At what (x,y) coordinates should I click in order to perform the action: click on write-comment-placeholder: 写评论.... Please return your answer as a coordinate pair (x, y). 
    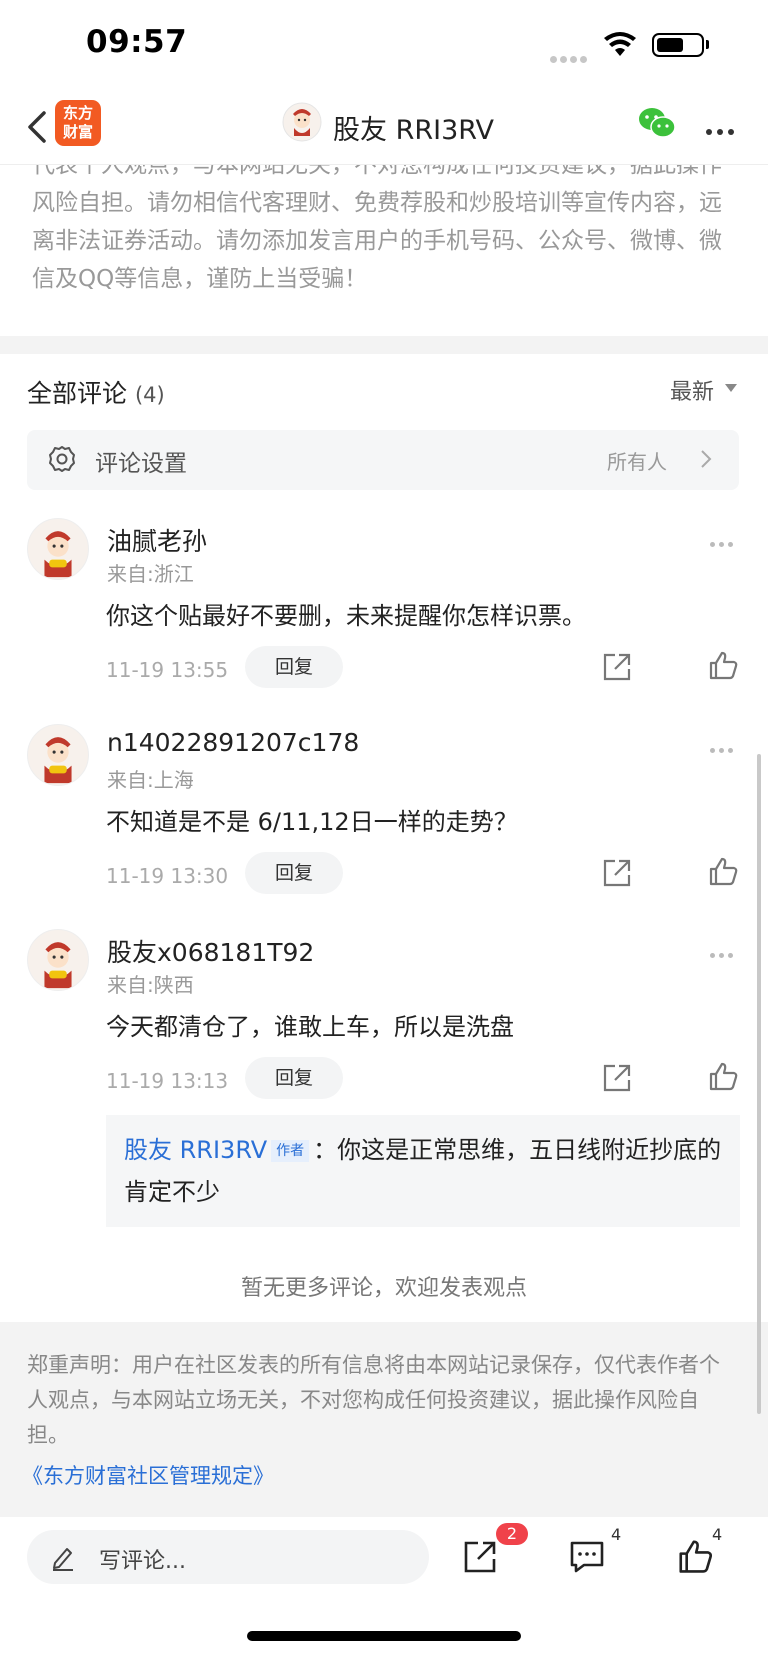
    Looking at the image, I should click on (142, 1561).